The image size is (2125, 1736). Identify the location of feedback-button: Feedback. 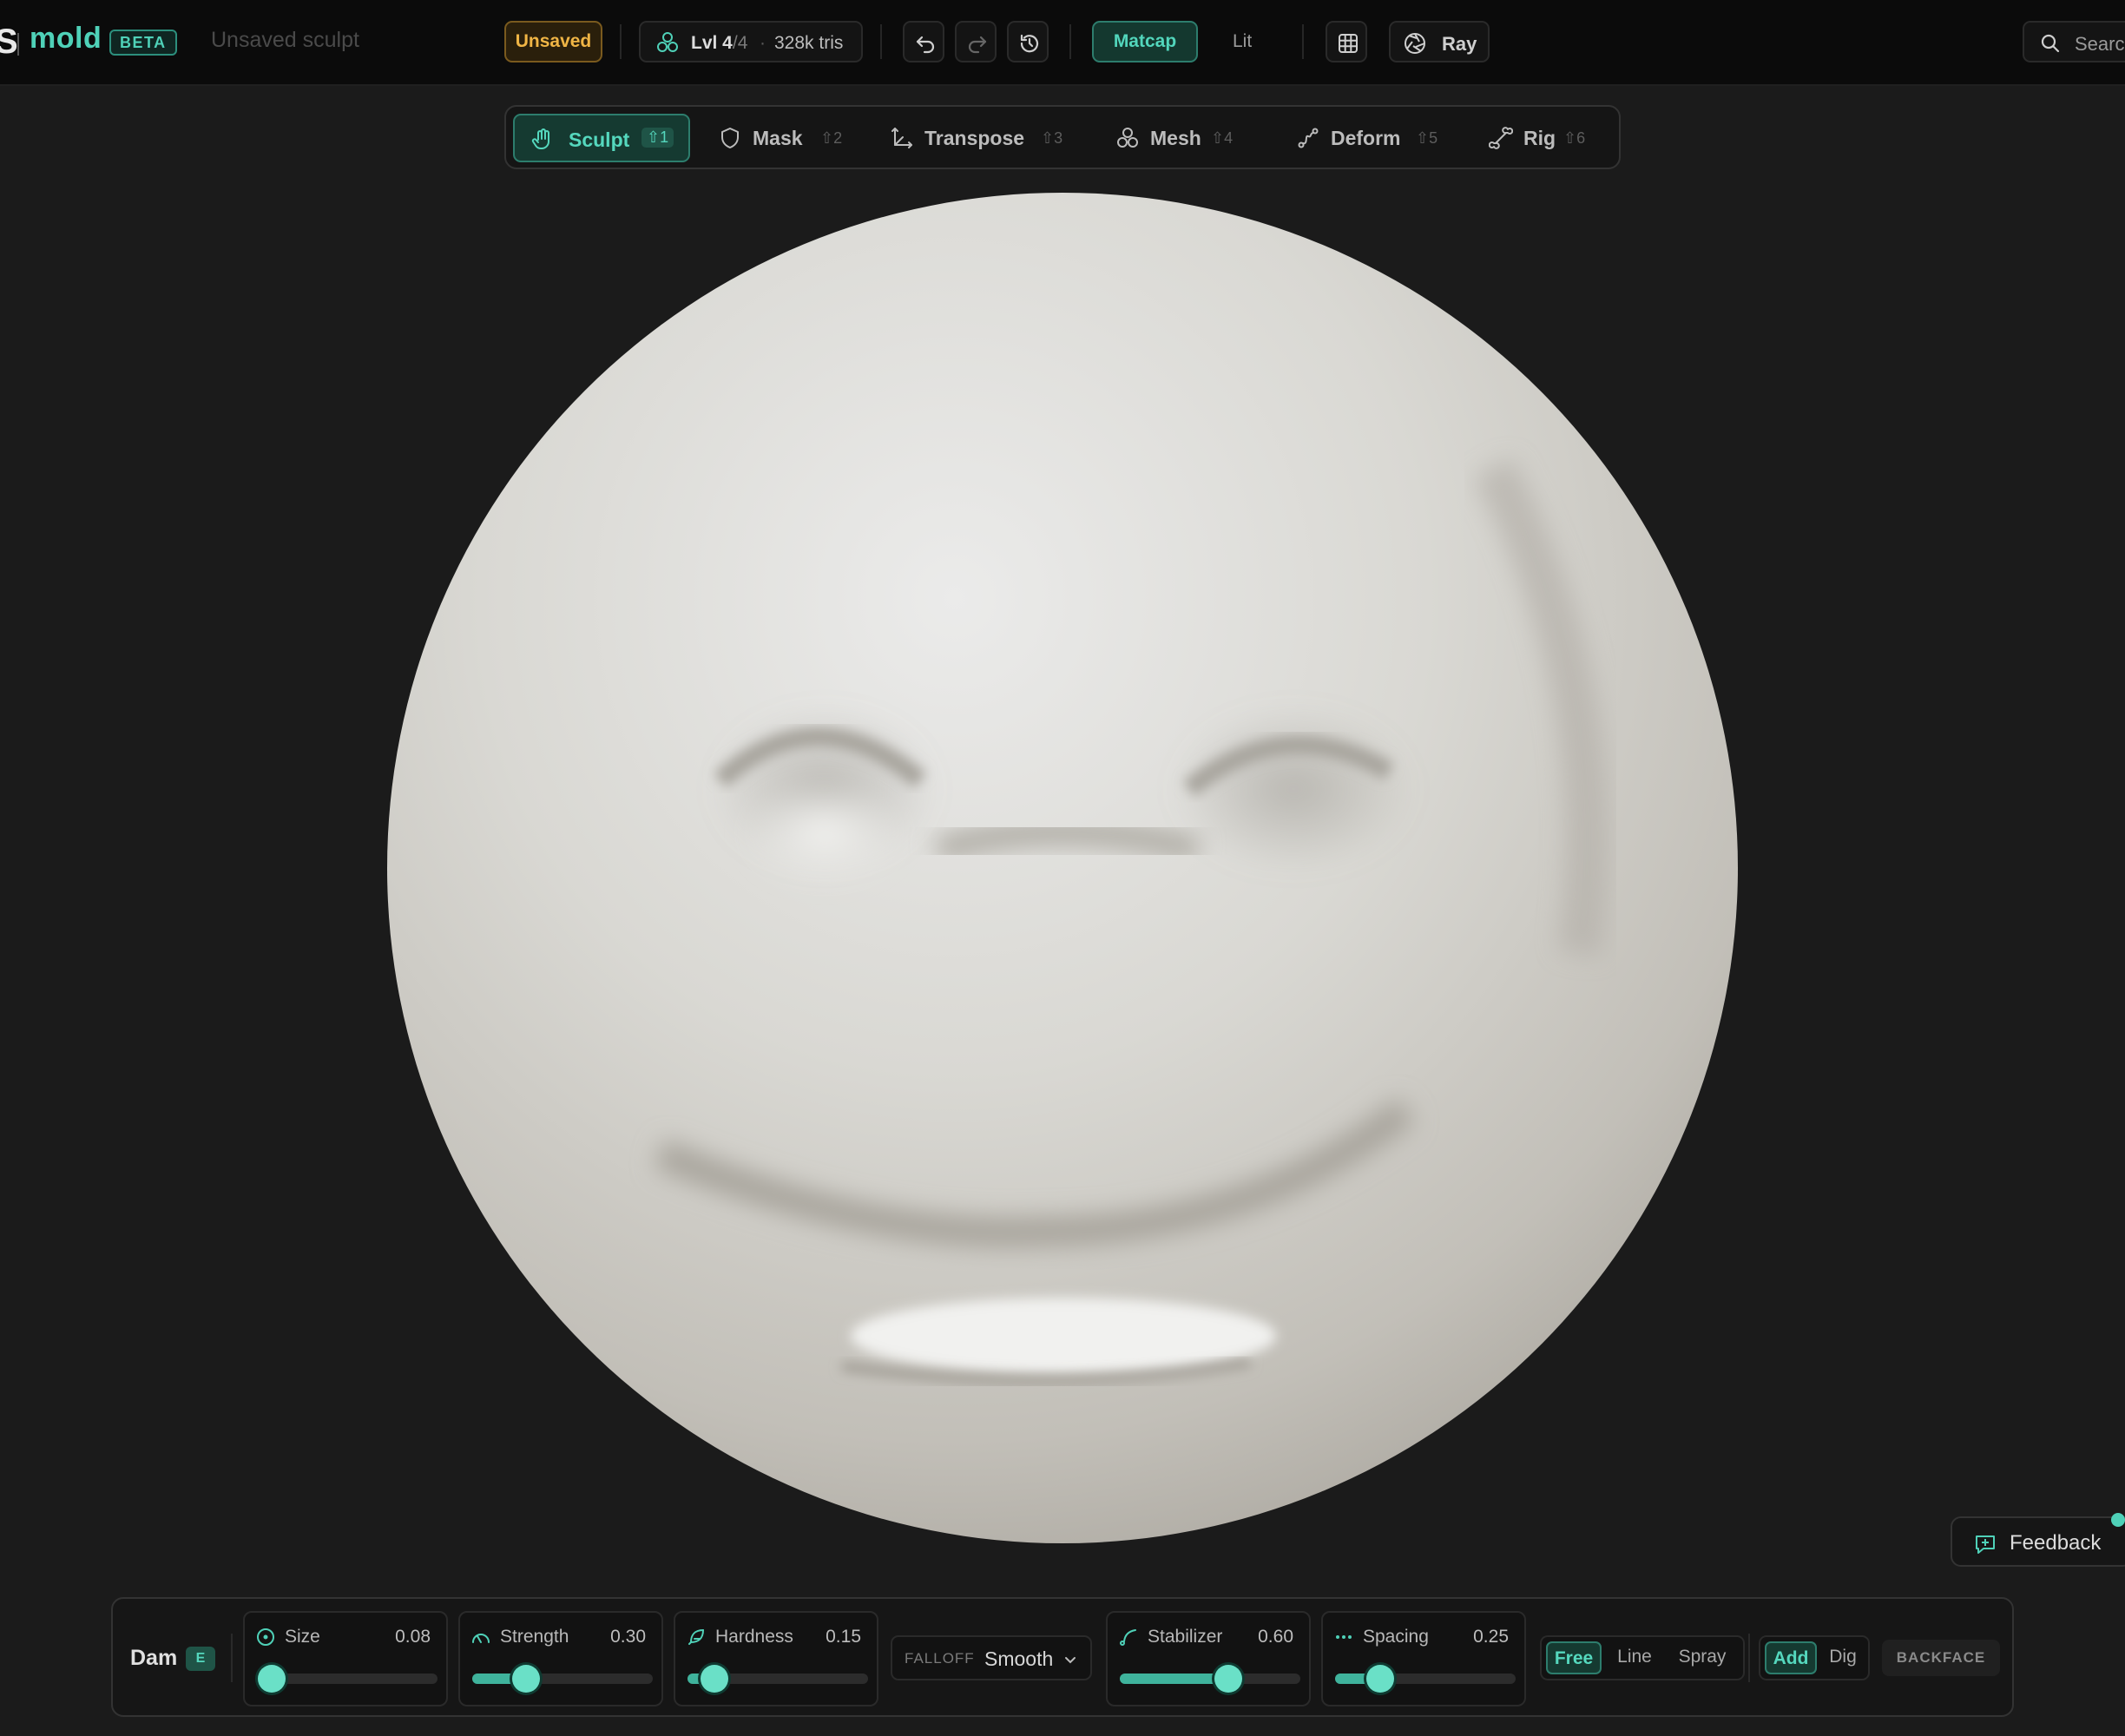
(2038, 1541).